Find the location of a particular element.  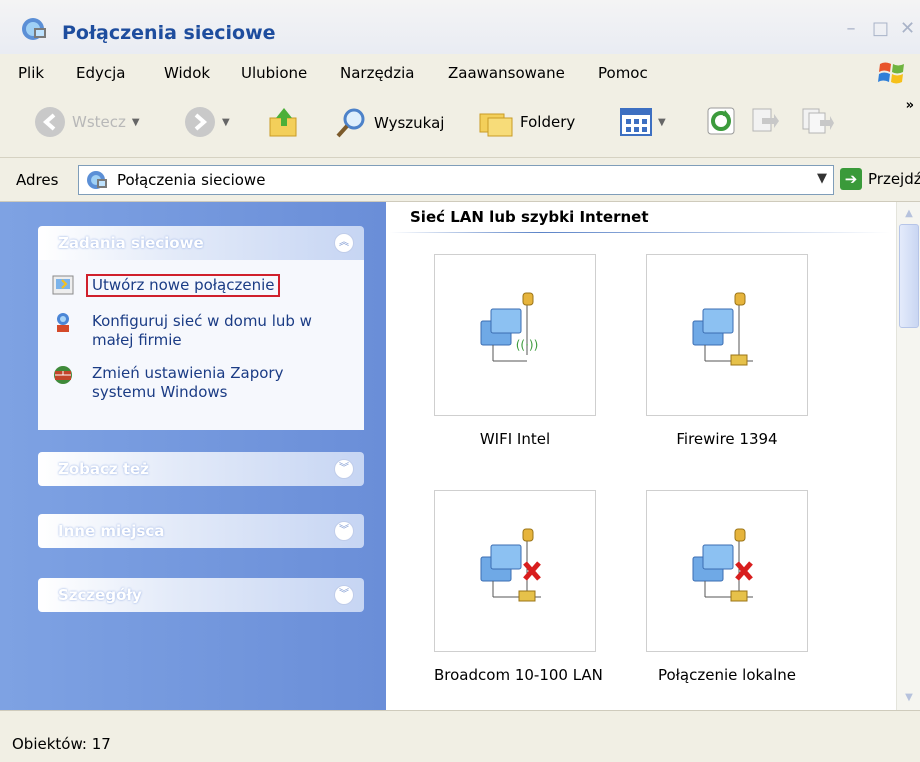

group-header-network-tasks: Zadania sieciowe ︽ is located at coordinates (201, 243).